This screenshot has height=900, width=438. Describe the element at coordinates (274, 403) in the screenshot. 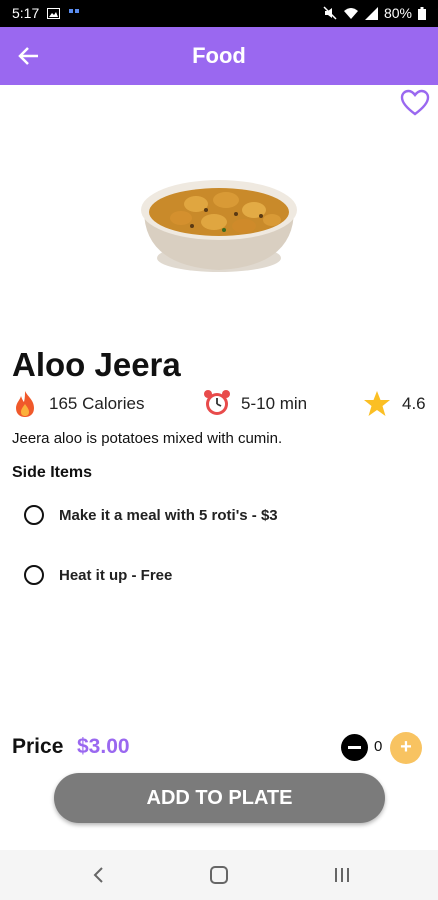

I see `prep-time-text: 5-10 min` at that location.